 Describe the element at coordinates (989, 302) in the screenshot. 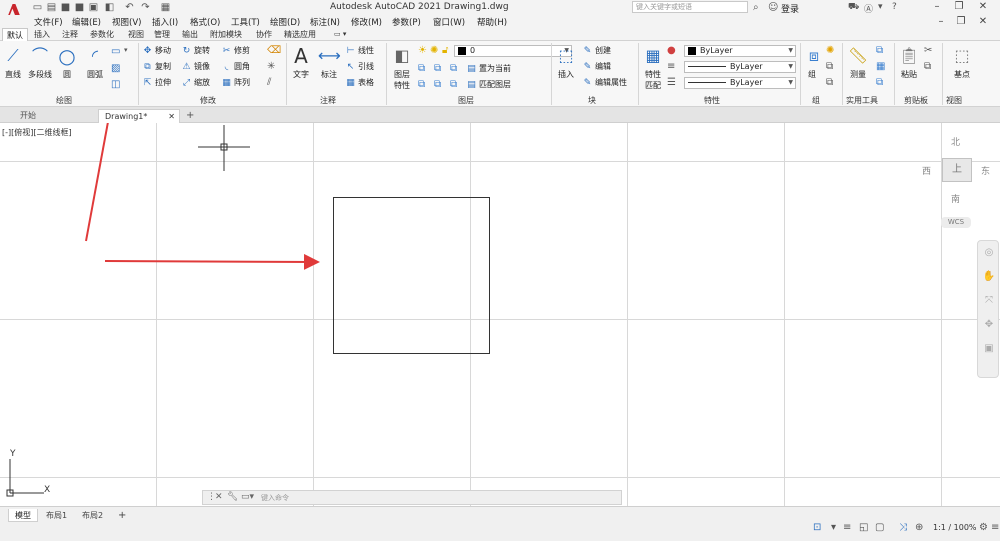

I see `zoom-extents-icon: ⤧` at that location.